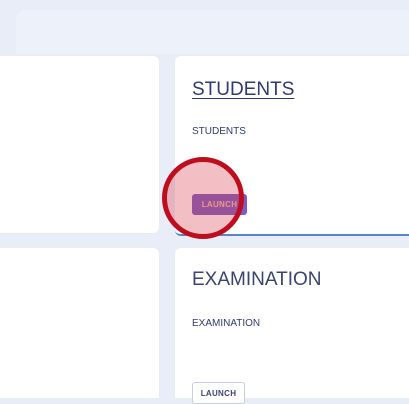 The width and height of the screenshot is (409, 404). What do you see at coordinates (219, 131) in the screenshot?
I see `students-card-description: STUDENTS` at bounding box center [219, 131].